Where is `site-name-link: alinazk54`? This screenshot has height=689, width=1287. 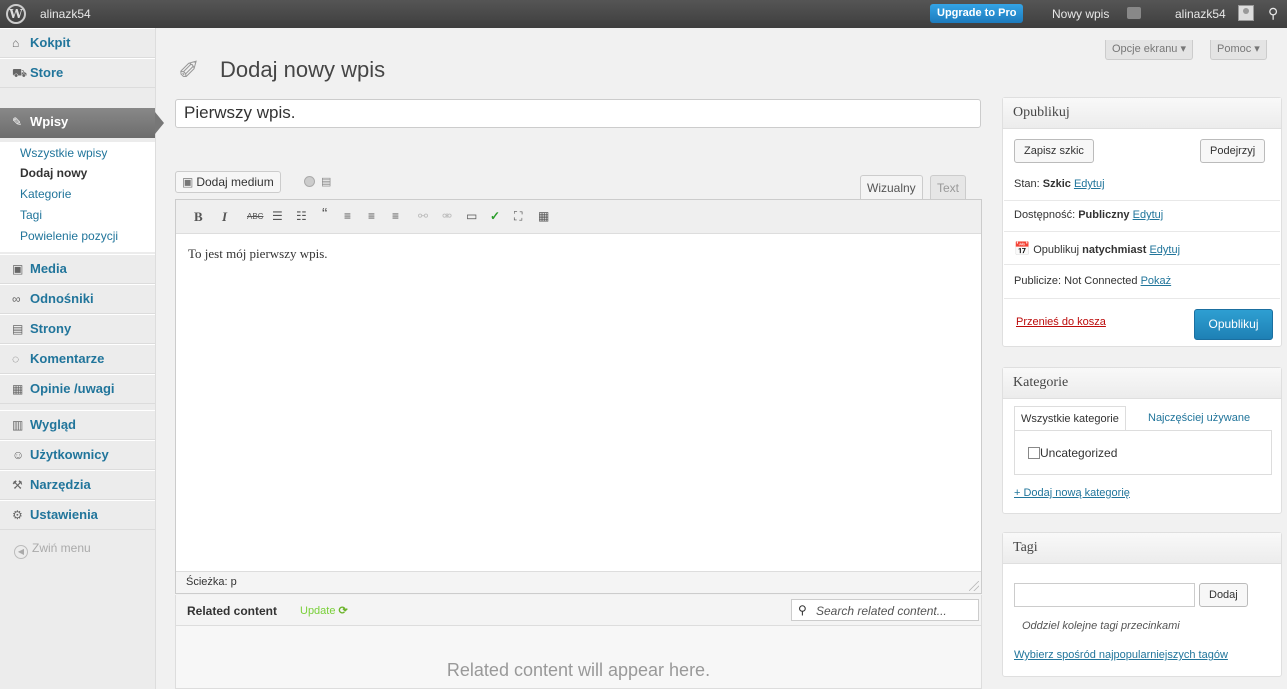 site-name-link: alinazk54 is located at coordinates (65, 14).